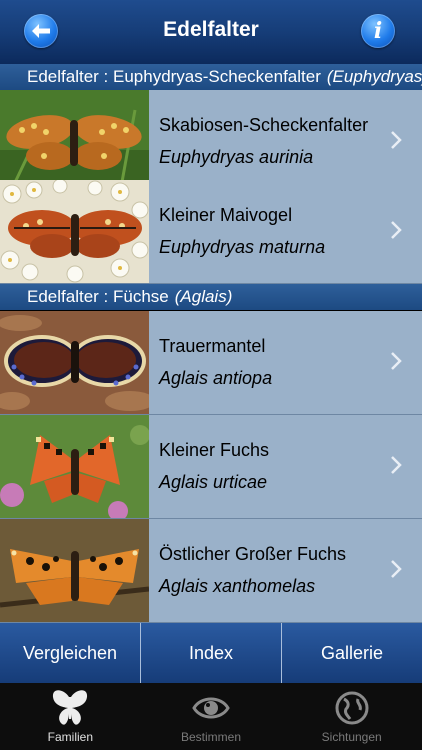  Describe the element at coordinates (264, 125) in the screenshot. I see `species-name: Skabiosen-Scheckenfalter` at that location.